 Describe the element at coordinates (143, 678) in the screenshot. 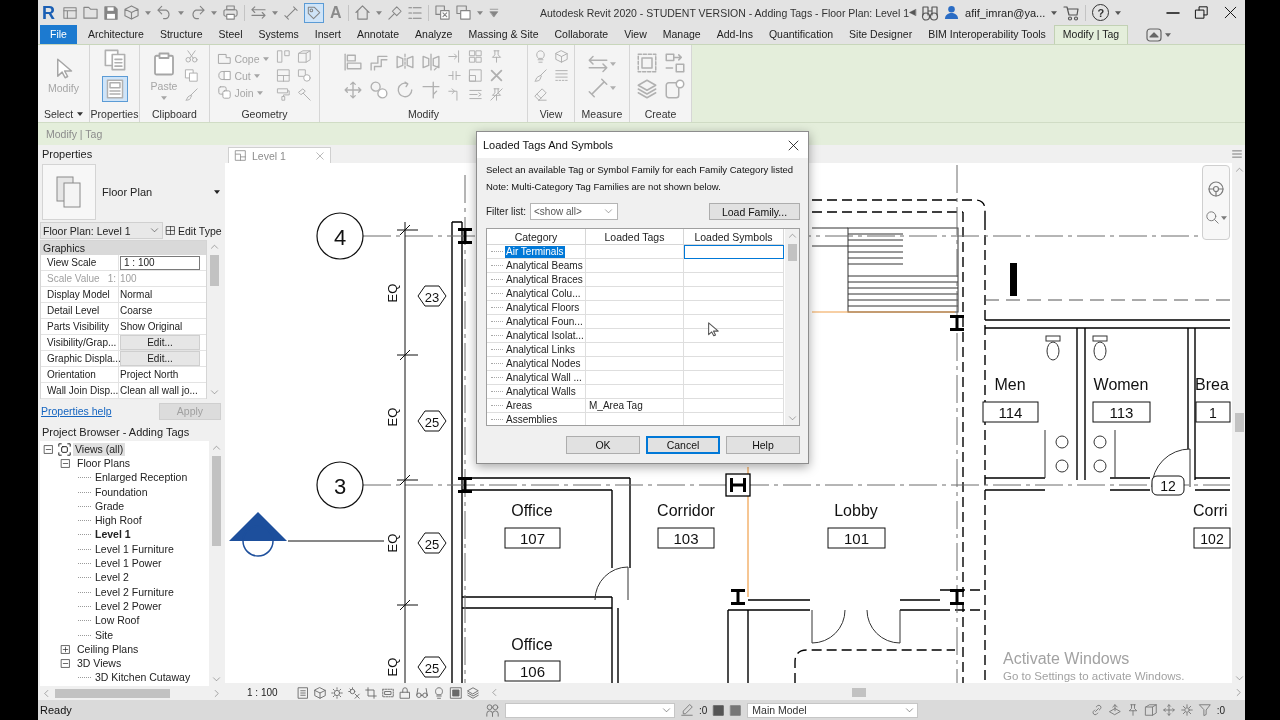

I see `tree-item: 3D Kitchen Cutaway` at that location.